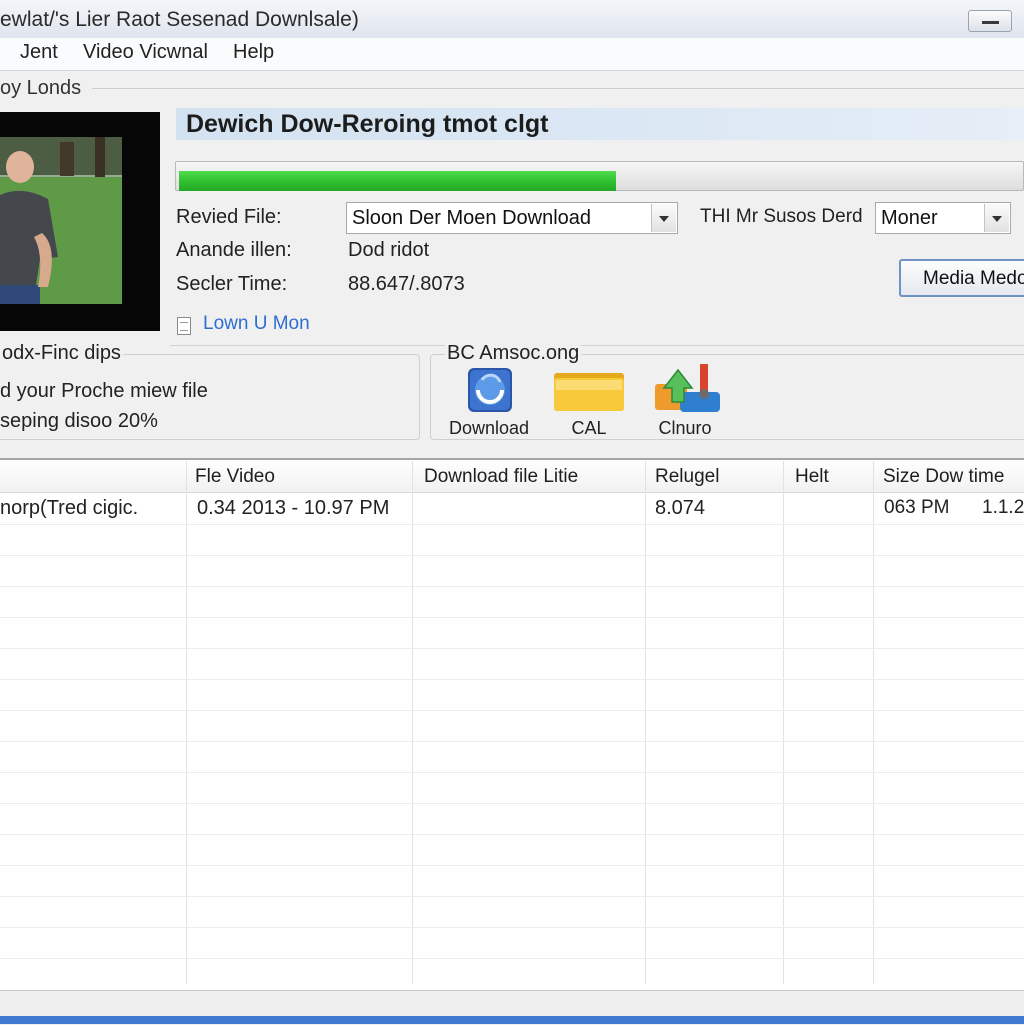 The width and height of the screenshot is (1024, 1025). I want to click on section-label: oy Londs, so click(41, 88).